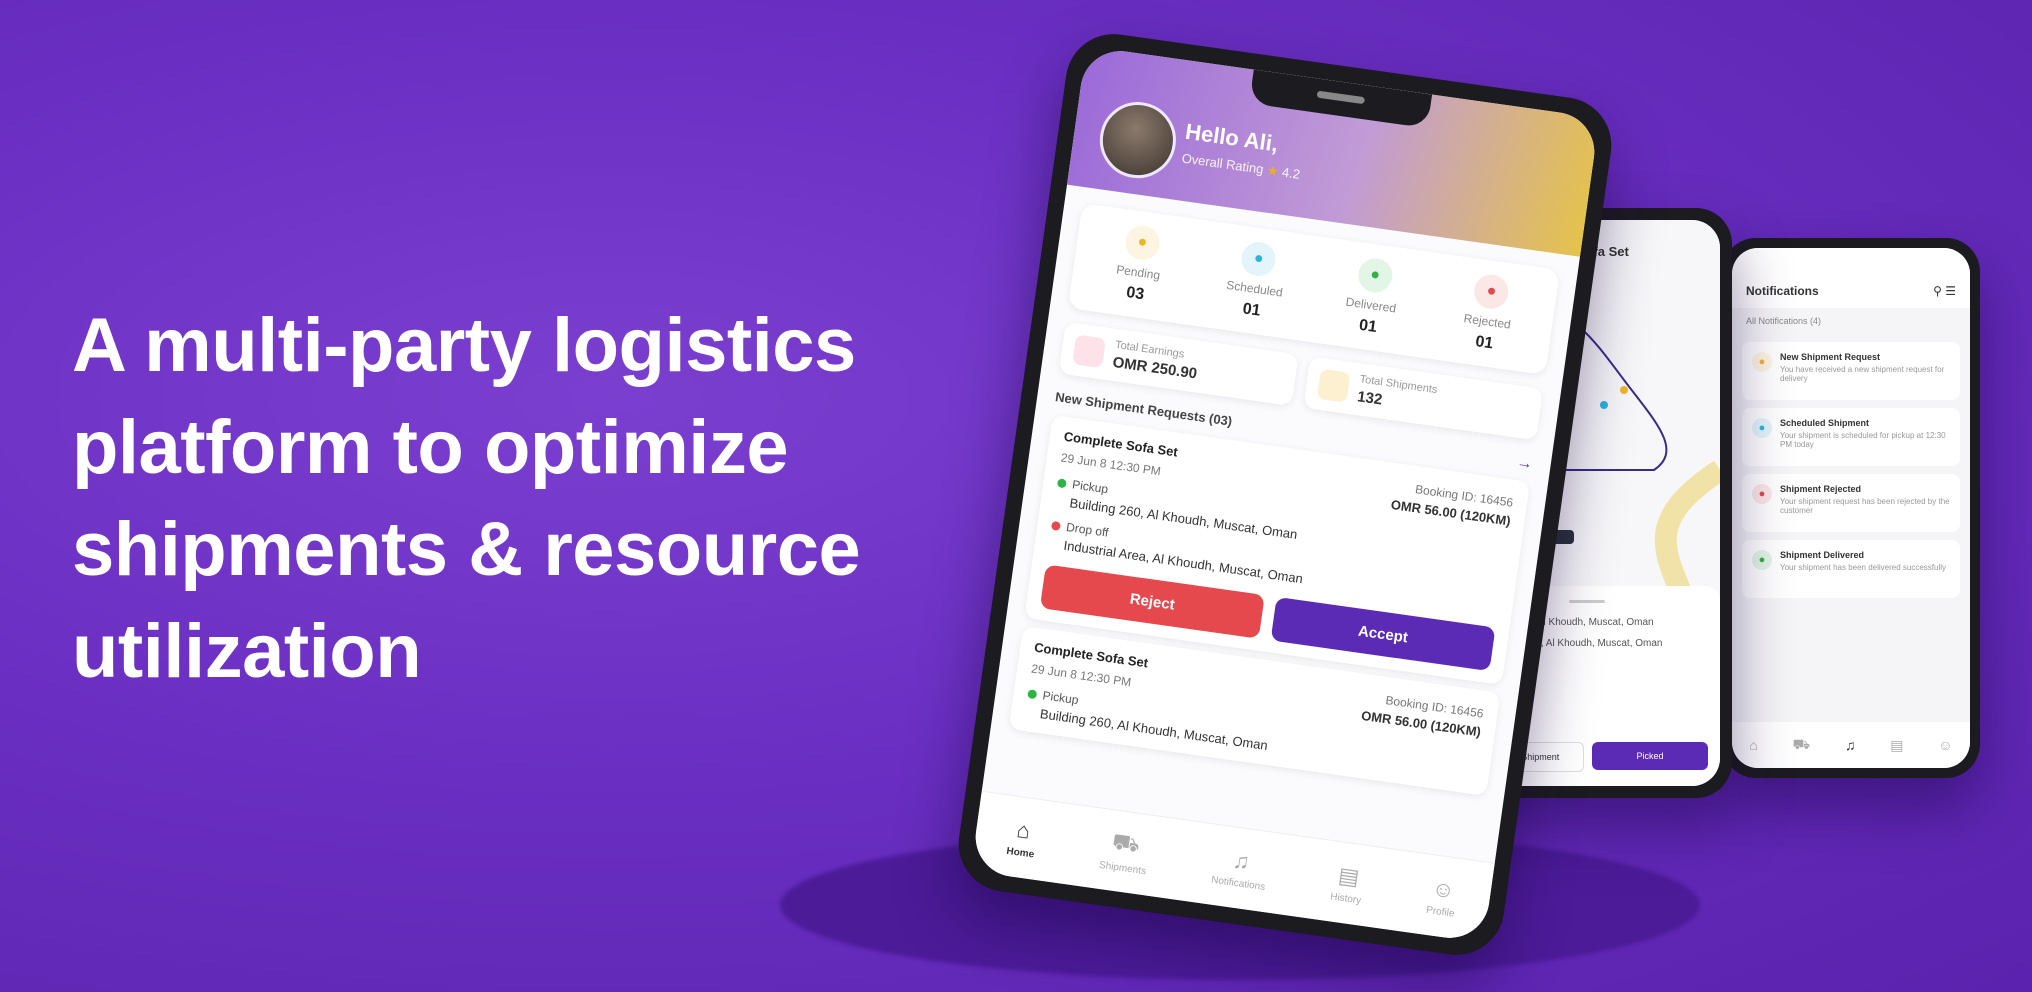 The image size is (2032, 992). I want to click on tab-home: ⌂ Home, so click(1022, 838).